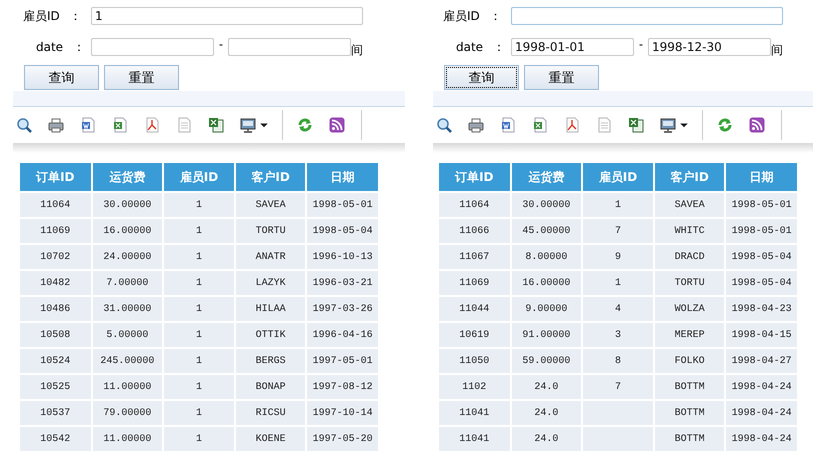 Image resolution: width=813 pixels, height=463 pixels. I want to click on table-cell: BOTTM, so click(690, 438).